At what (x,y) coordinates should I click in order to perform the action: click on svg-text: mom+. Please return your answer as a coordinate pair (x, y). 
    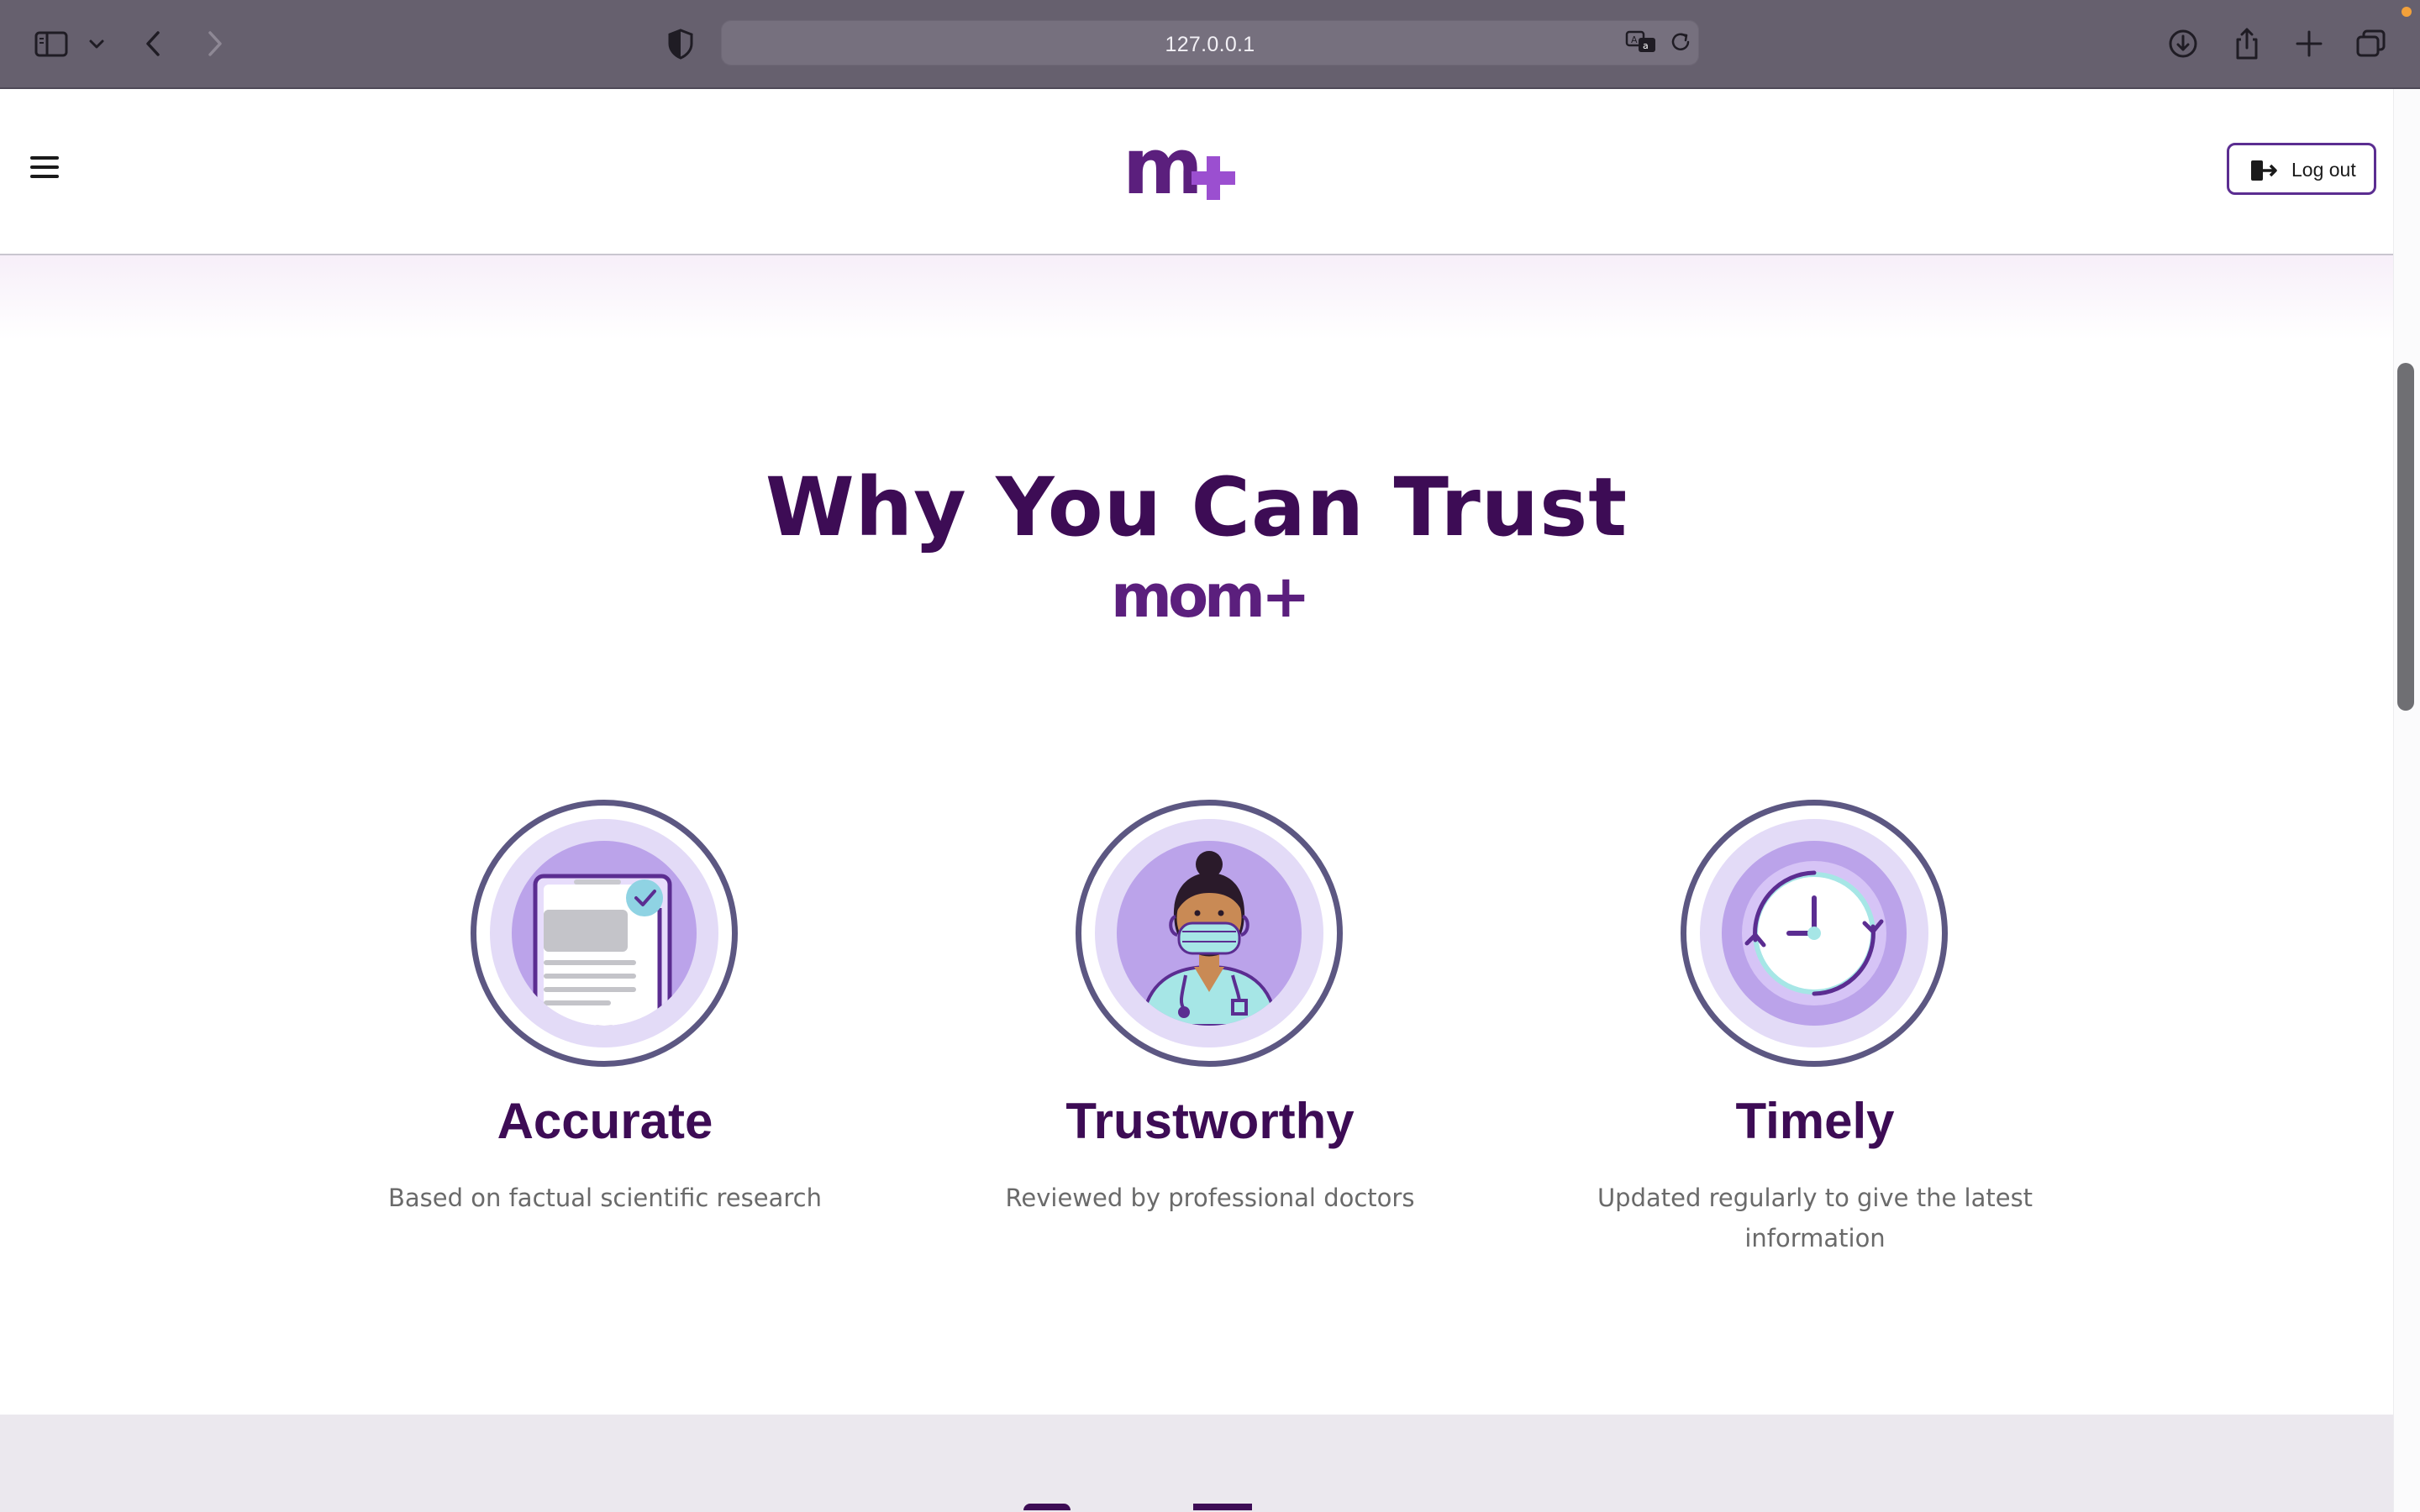
    Looking at the image, I should click on (1209, 597).